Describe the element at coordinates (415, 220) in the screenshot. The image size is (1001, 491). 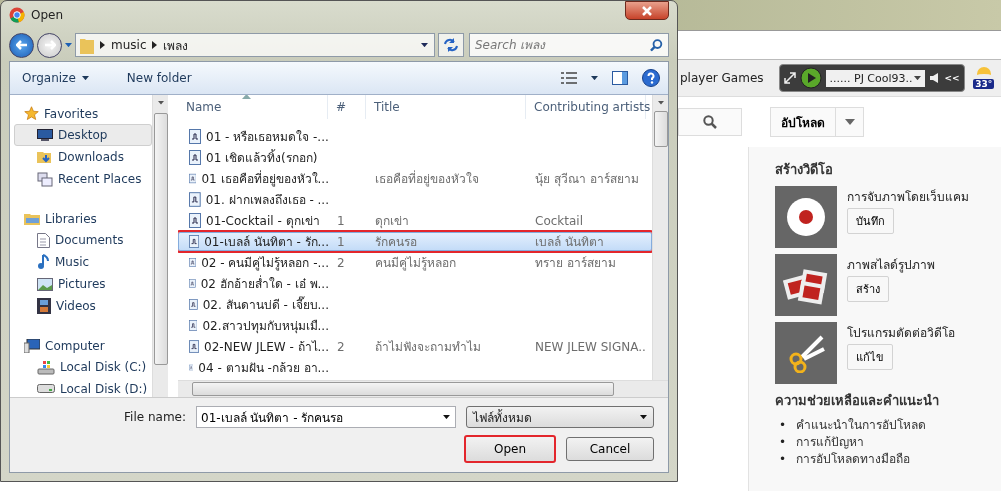
I see `file-row: 01-Cocktail - ดุกเข่า 1 ดุกเข่า Cocktail` at that location.